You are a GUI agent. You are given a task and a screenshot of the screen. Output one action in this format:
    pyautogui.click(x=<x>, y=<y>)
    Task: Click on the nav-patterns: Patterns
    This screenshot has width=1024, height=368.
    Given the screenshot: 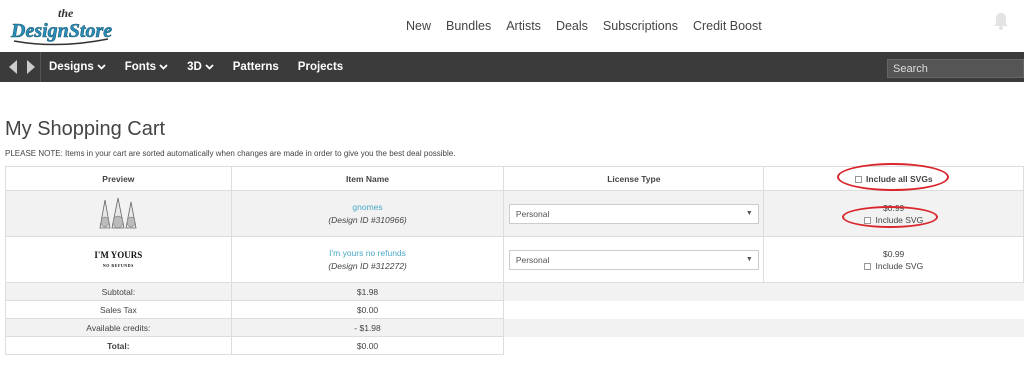 What is the action you would take?
    pyautogui.click(x=256, y=67)
    